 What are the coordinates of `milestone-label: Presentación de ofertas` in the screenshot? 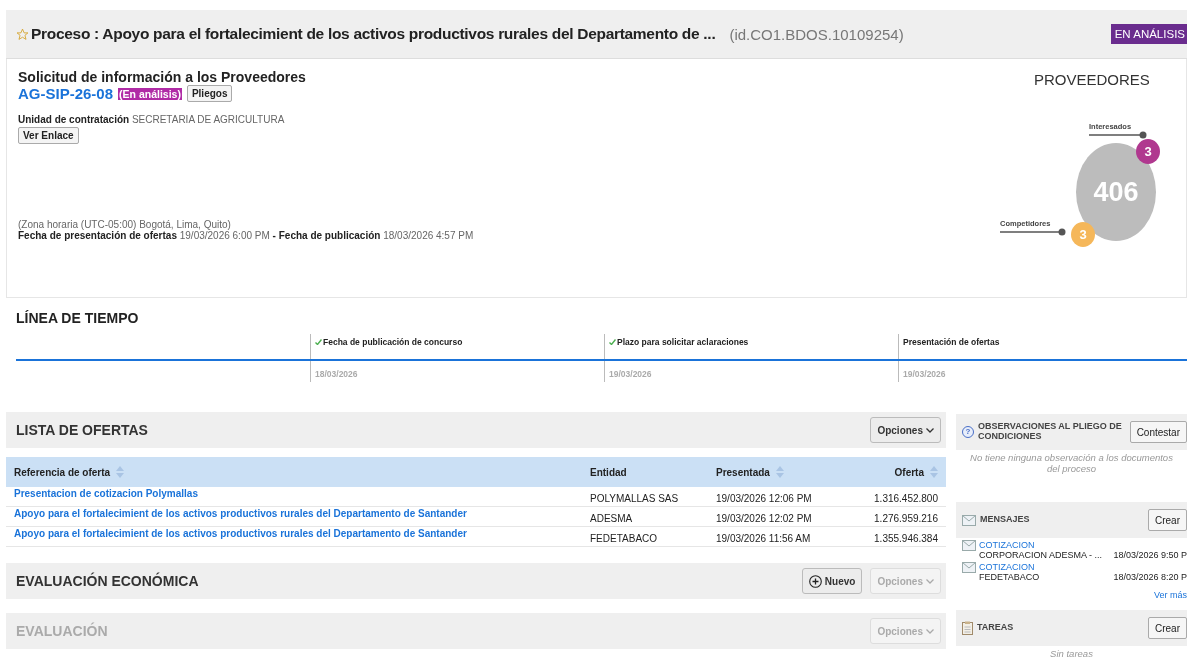 It's located at (952, 341).